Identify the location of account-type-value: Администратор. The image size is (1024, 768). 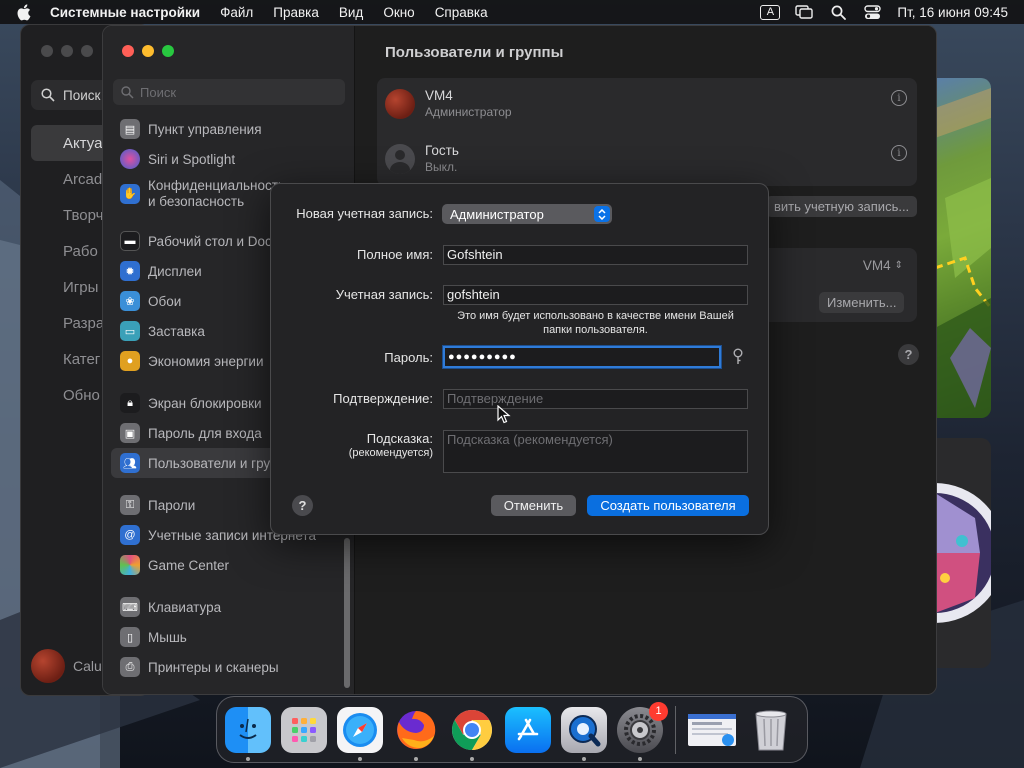
(497, 214).